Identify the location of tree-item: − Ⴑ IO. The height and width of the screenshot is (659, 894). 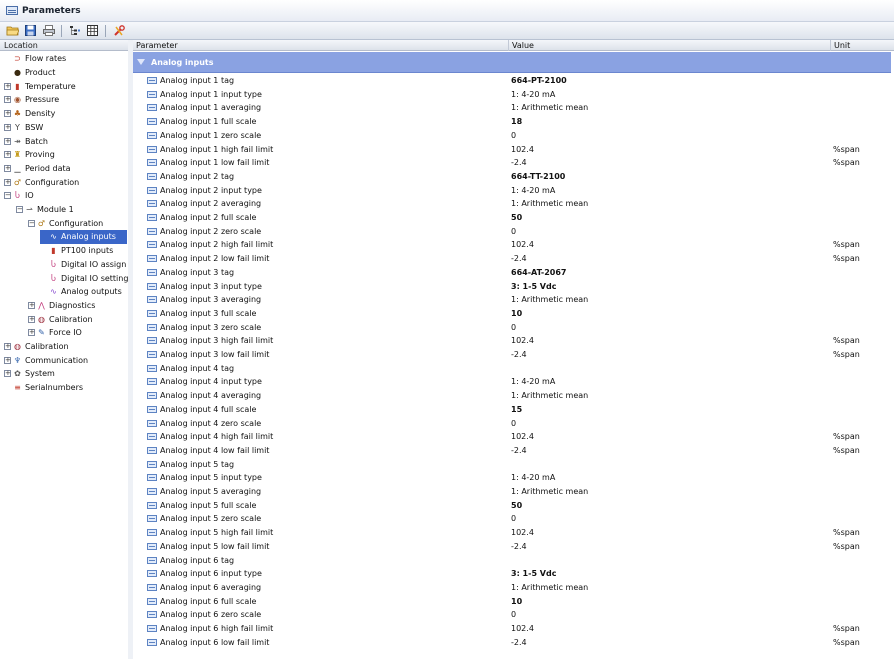
(19, 196).